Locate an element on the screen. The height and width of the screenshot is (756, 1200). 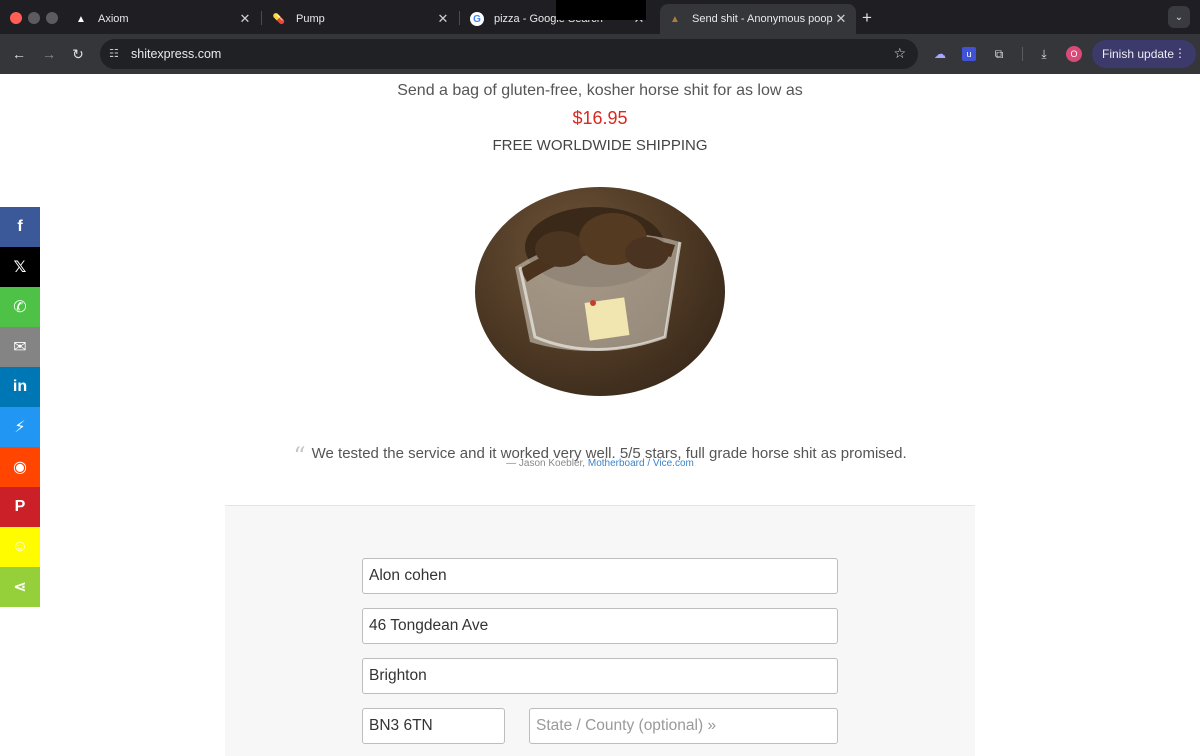
whatsapp-share-icon: ✆ is located at coordinates (20, 307).